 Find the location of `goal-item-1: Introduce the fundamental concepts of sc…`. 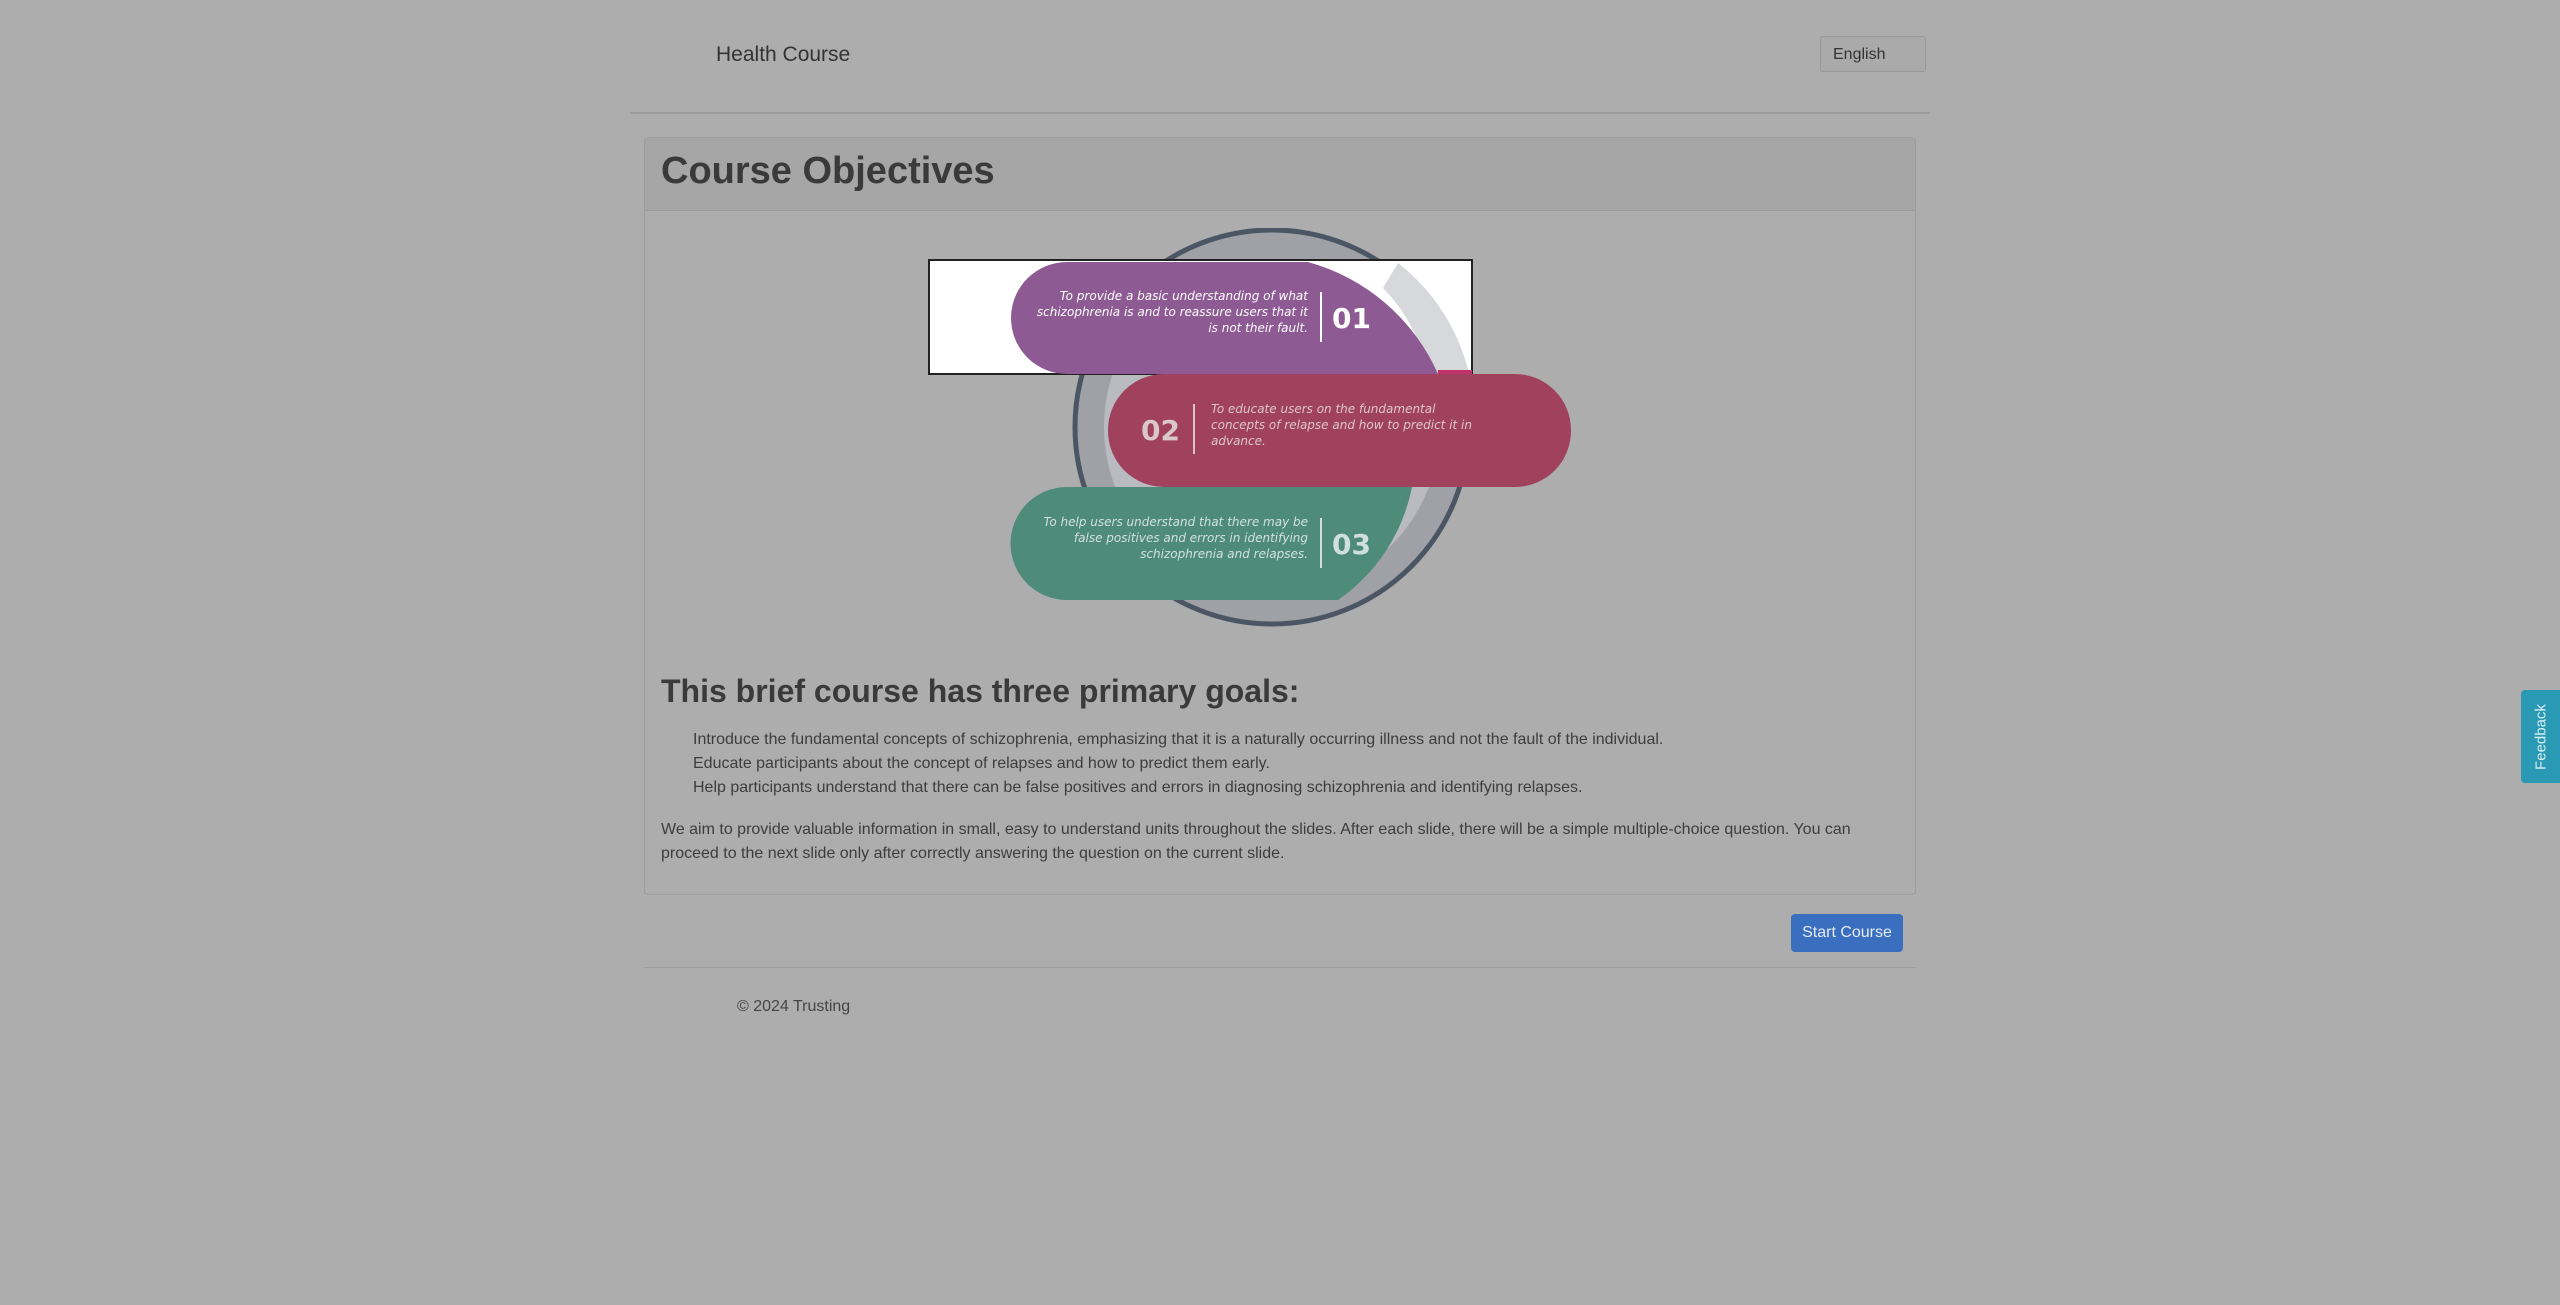

goal-item-1: Introduce the fundamental concepts of sc… is located at coordinates (1178, 739).